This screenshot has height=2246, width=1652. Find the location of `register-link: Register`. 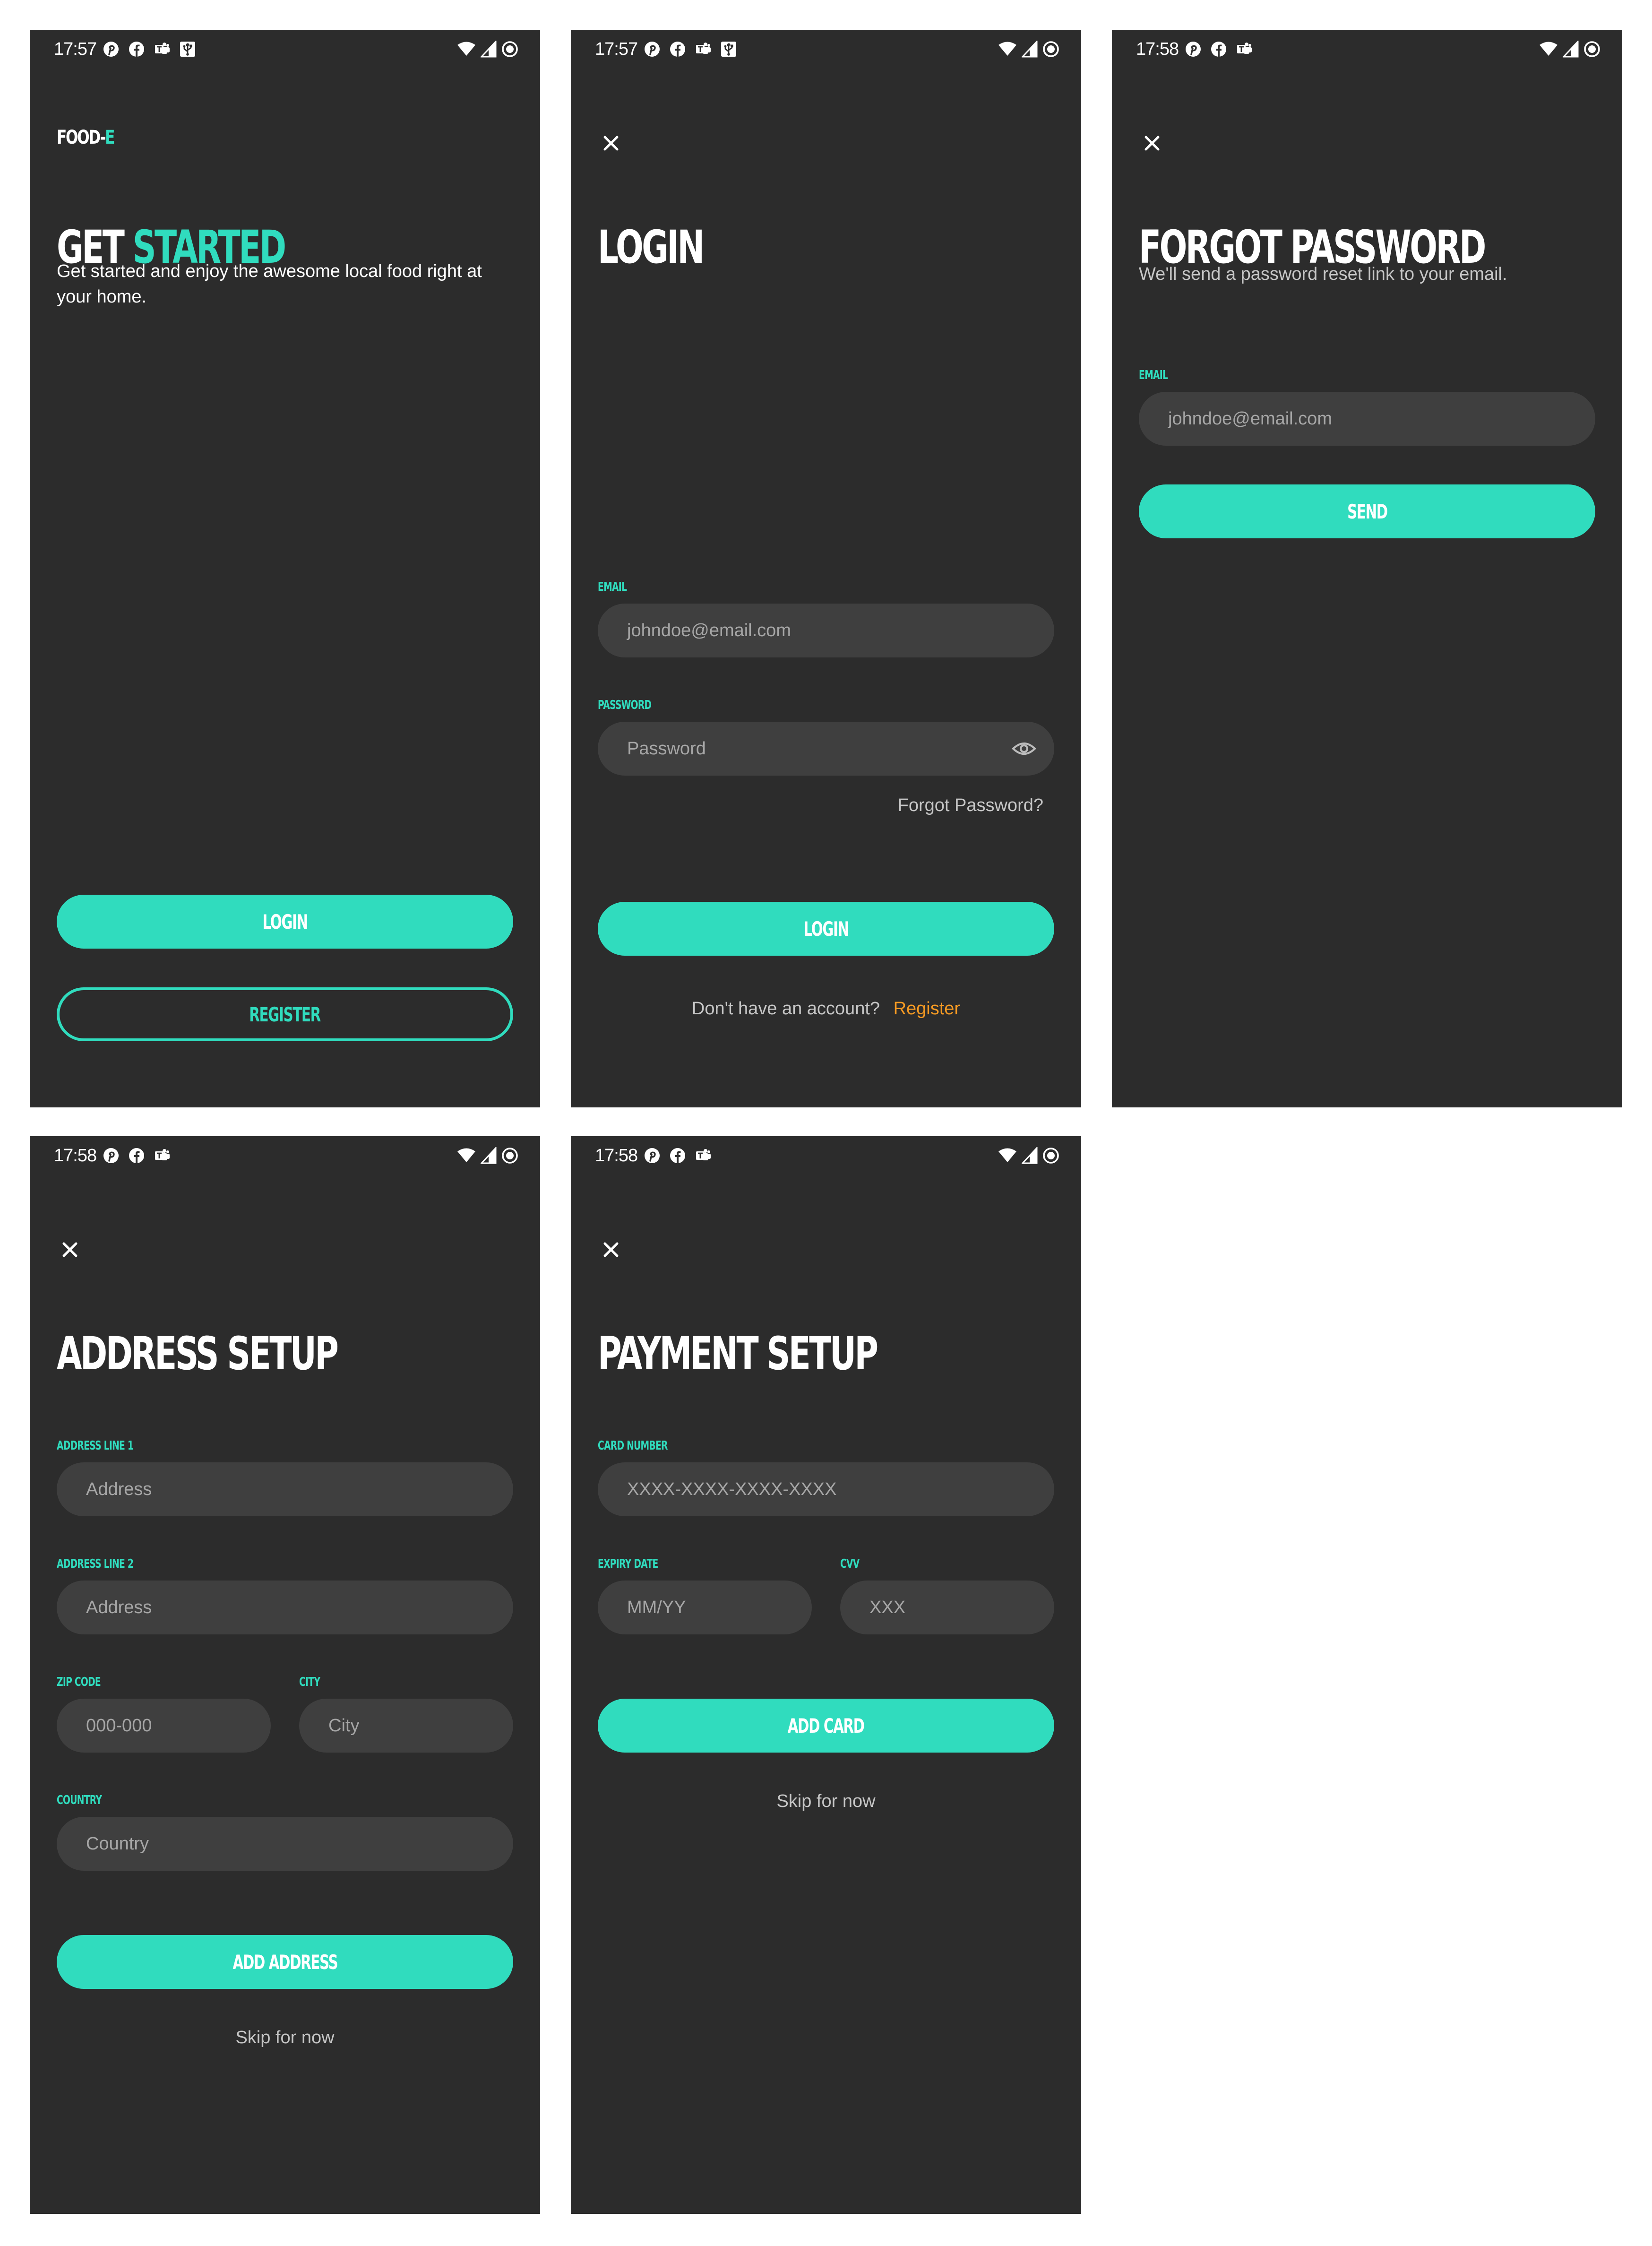

register-link: Register is located at coordinates (927, 1009).